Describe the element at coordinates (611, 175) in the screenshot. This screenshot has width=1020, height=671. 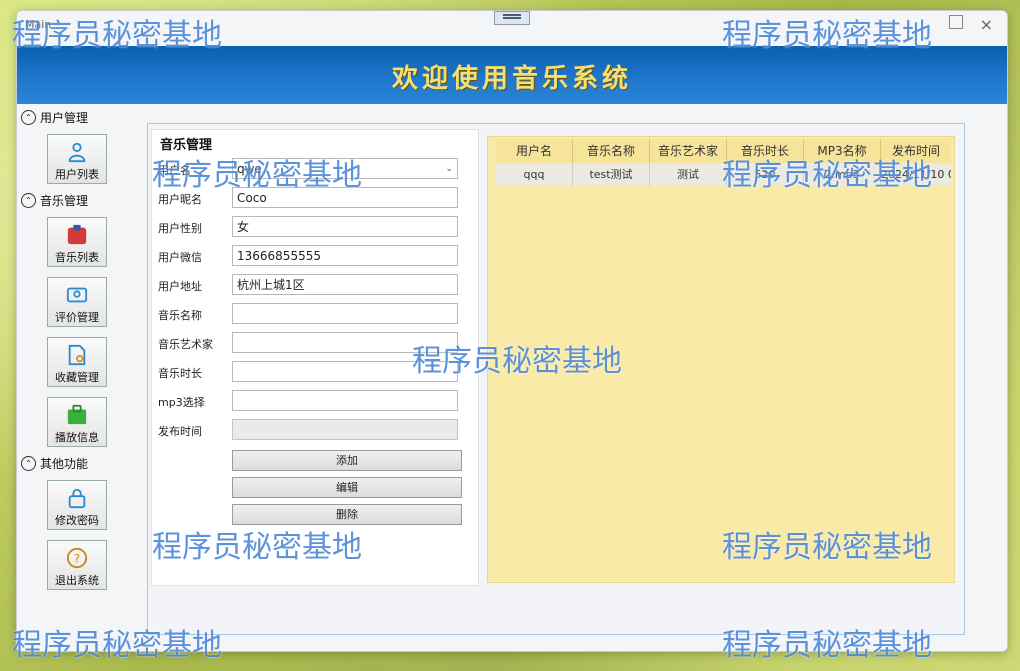
I see `table-cell: test测试` at that location.